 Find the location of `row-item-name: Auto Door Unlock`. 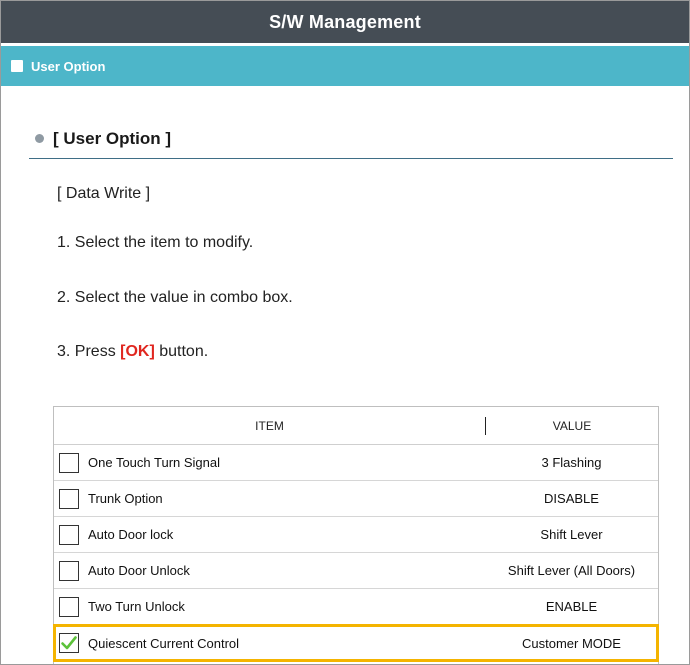

row-item-name: Auto Door Unlock is located at coordinates (139, 570).